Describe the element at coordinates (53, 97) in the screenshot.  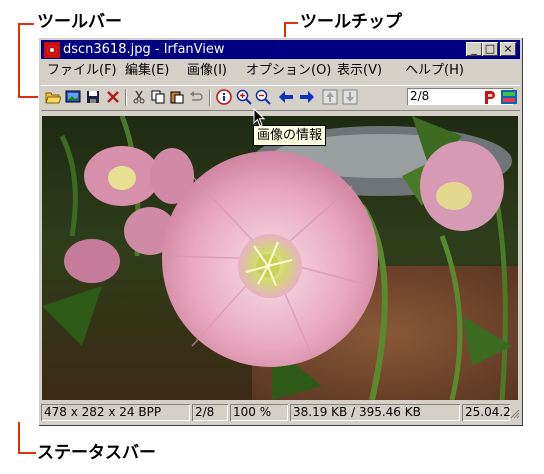
I see `open-folder-icon` at that location.